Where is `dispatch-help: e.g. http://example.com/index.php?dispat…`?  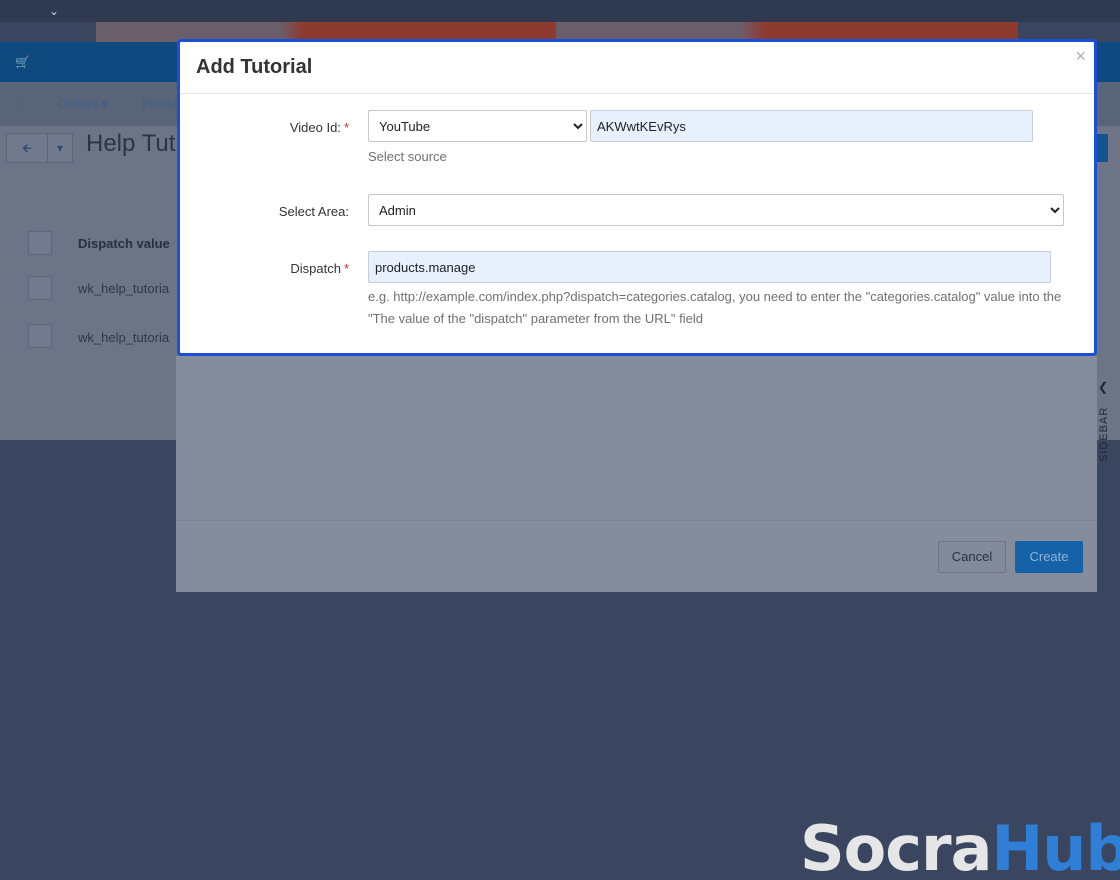 dispatch-help: e.g. http://example.com/index.php?dispat… is located at coordinates (728, 308).